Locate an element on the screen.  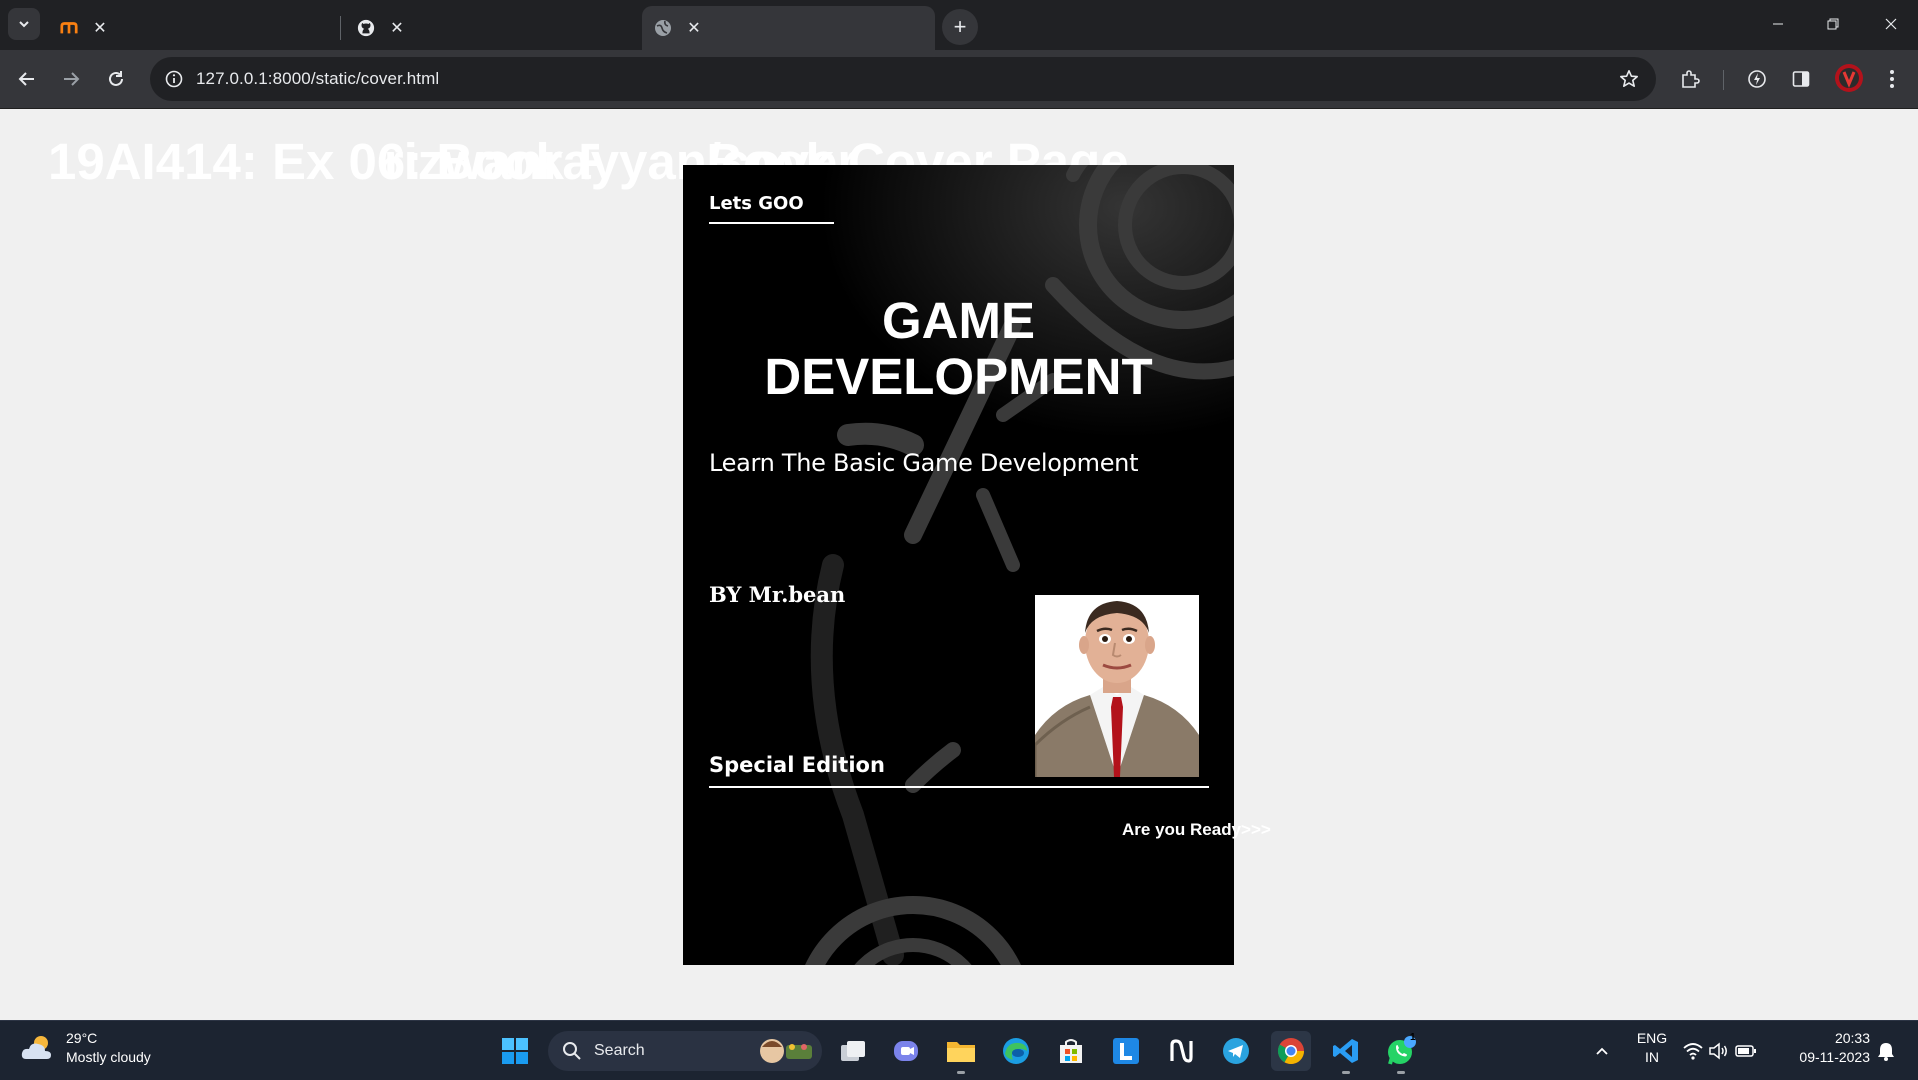
bookmark-star-icon is located at coordinates (1629, 79).